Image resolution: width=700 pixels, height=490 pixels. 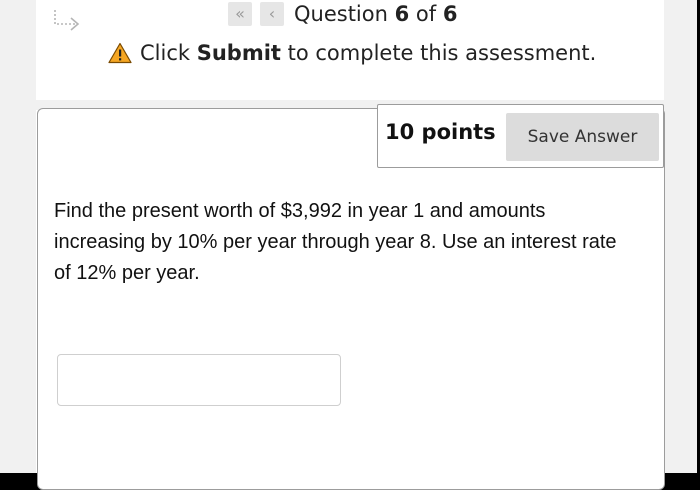 I want to click on question-current: 6, so click(x=402, y=14).